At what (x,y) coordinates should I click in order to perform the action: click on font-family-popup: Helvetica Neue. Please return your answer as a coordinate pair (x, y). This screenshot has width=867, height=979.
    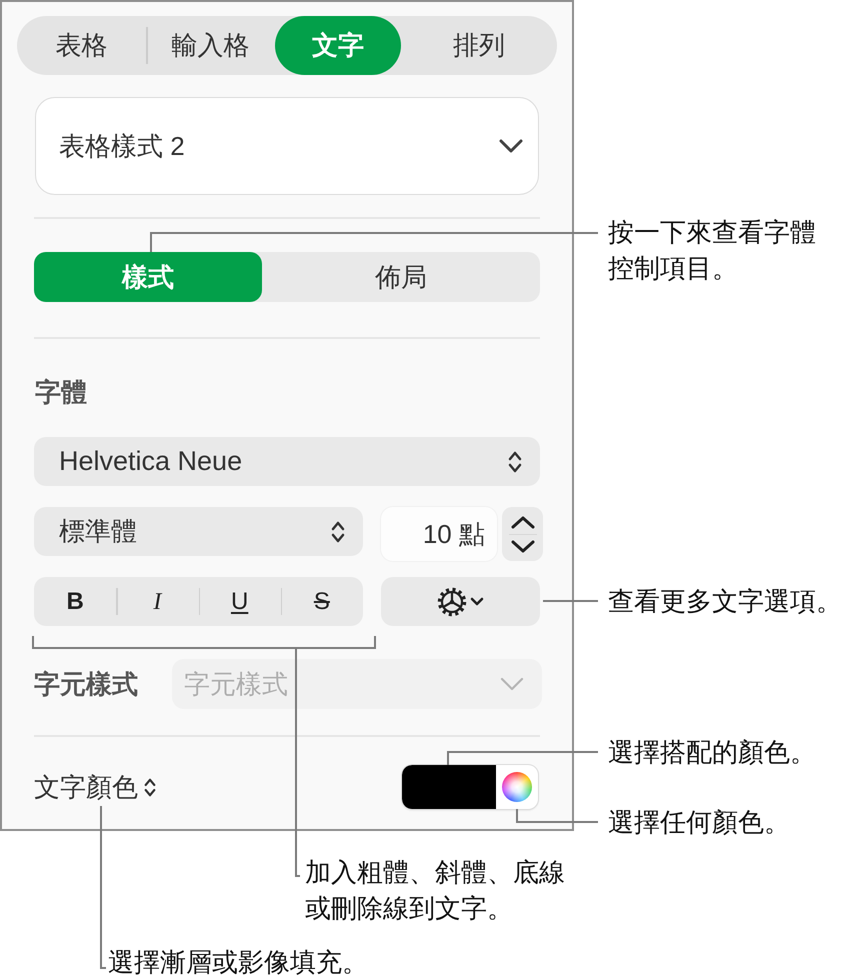
    Looking at the image, I should click on (287, 461).